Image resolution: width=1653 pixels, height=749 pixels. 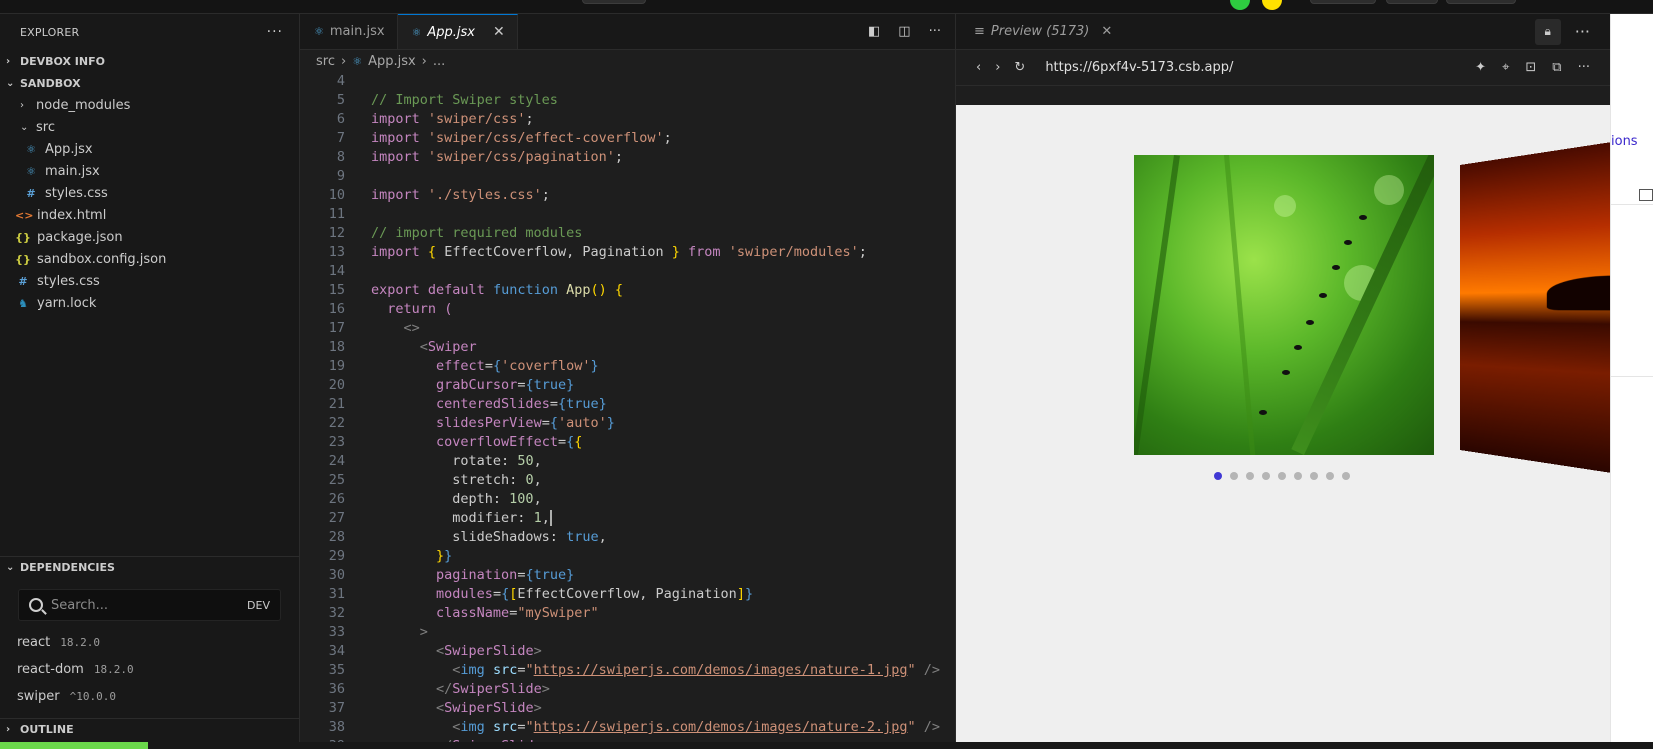 What do you see at coordinates (325, 61) in the screenshot?
I see `breadcrumb-item: src` at bounding box center [325, 61].